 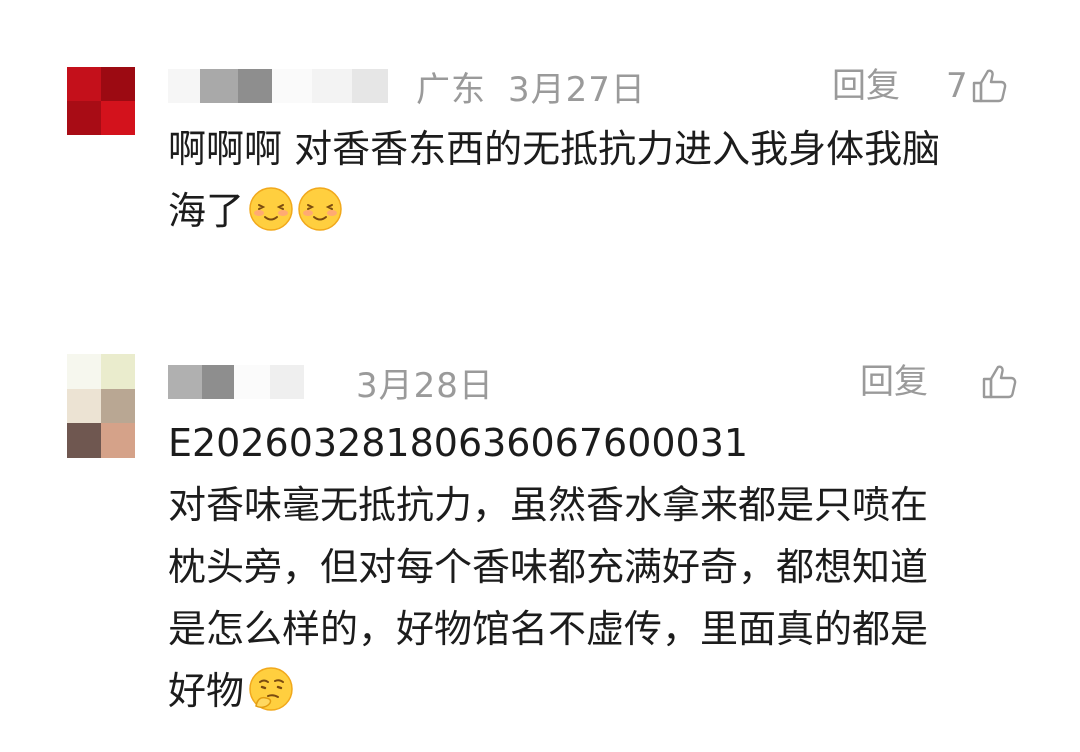 What do you see at coordinates (548, 505) in the screenshot?
I see `comment-line: 对香味毫无抵抗力，虽然香水拿来都是只喷在` at bounding box center [548, 505].